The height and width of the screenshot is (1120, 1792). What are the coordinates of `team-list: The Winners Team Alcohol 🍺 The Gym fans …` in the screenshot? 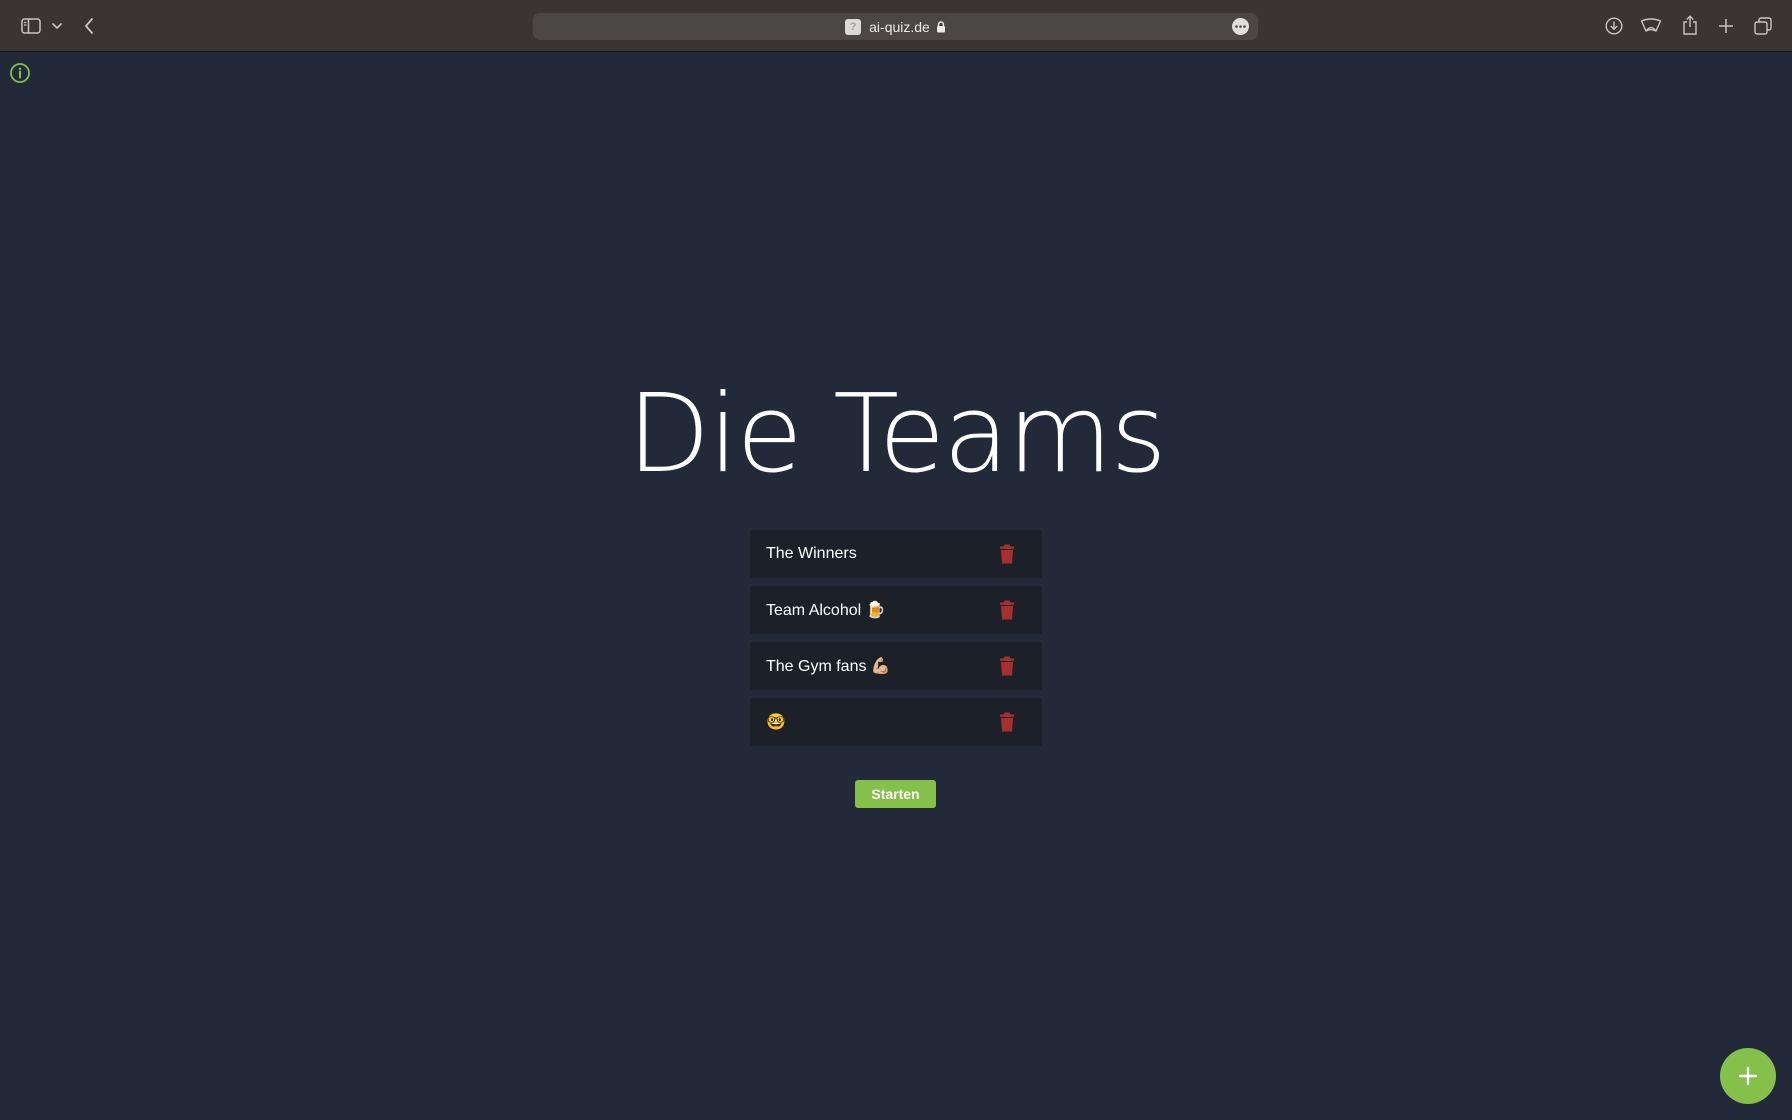 It's located at (896, 642).